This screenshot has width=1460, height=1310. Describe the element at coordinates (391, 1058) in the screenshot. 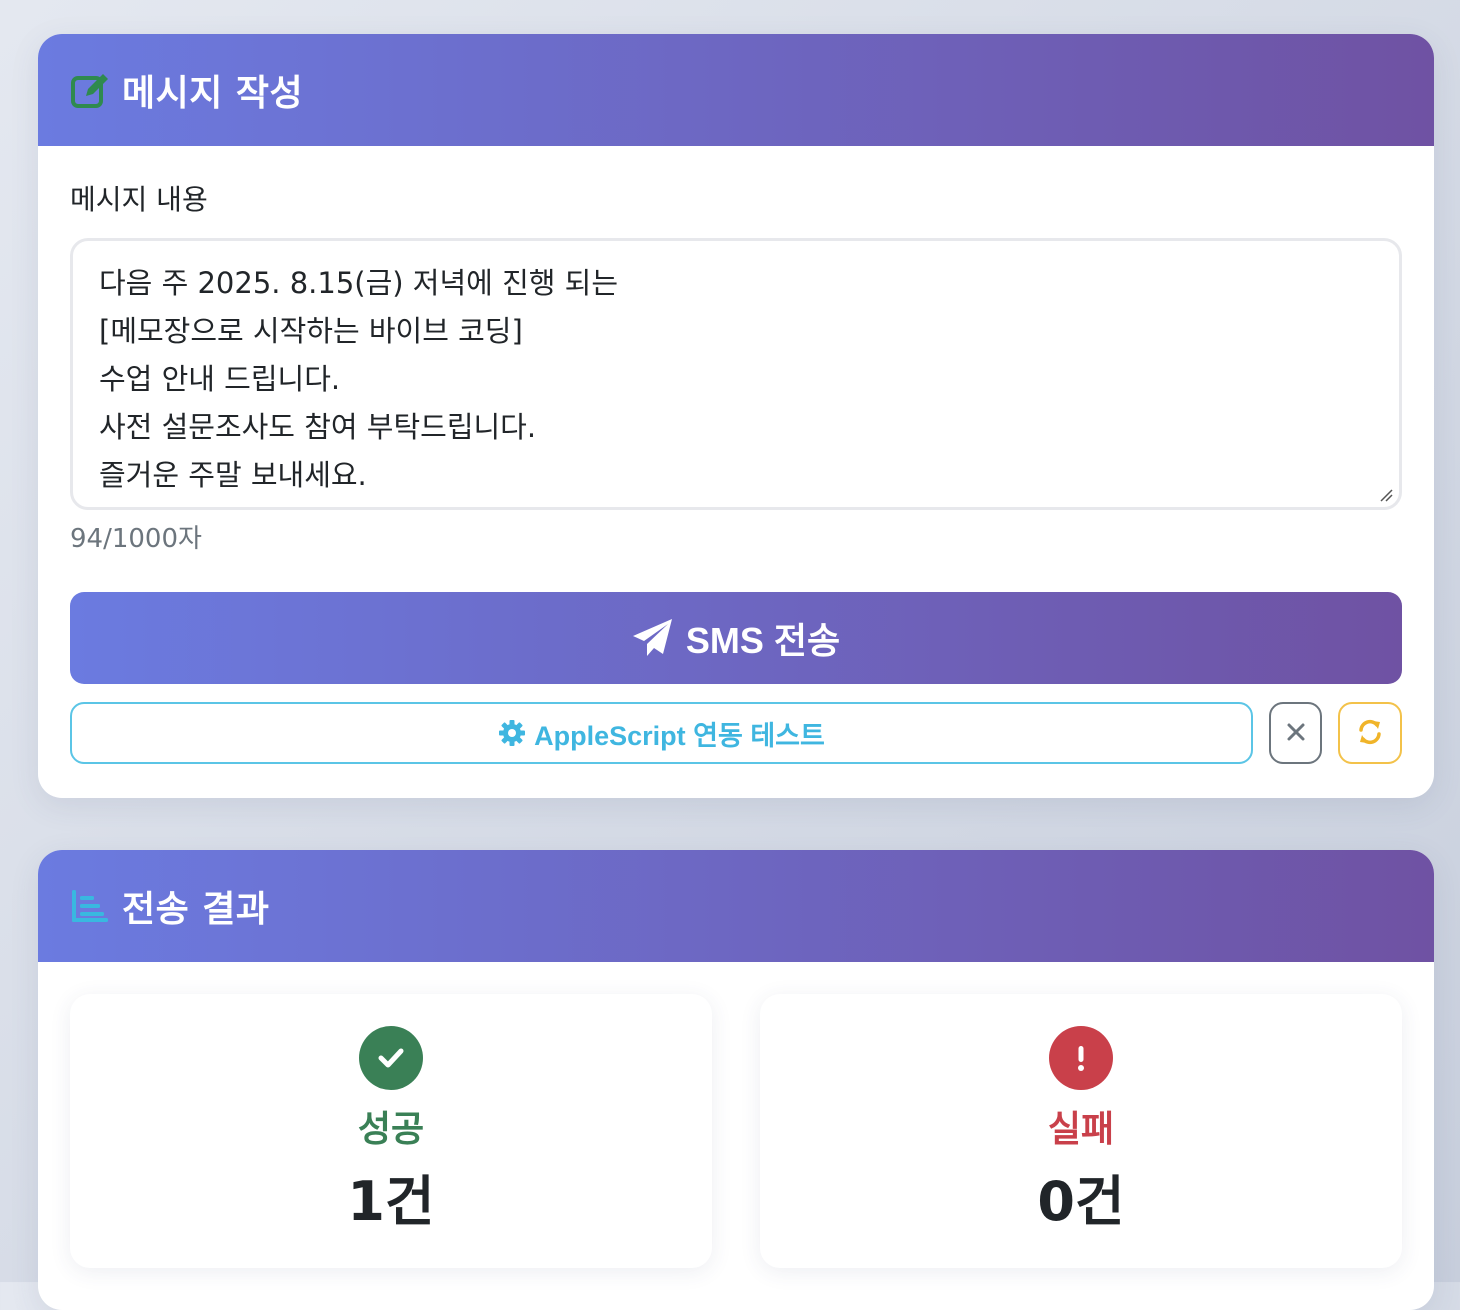

I see `check-circle-icon` at that location.